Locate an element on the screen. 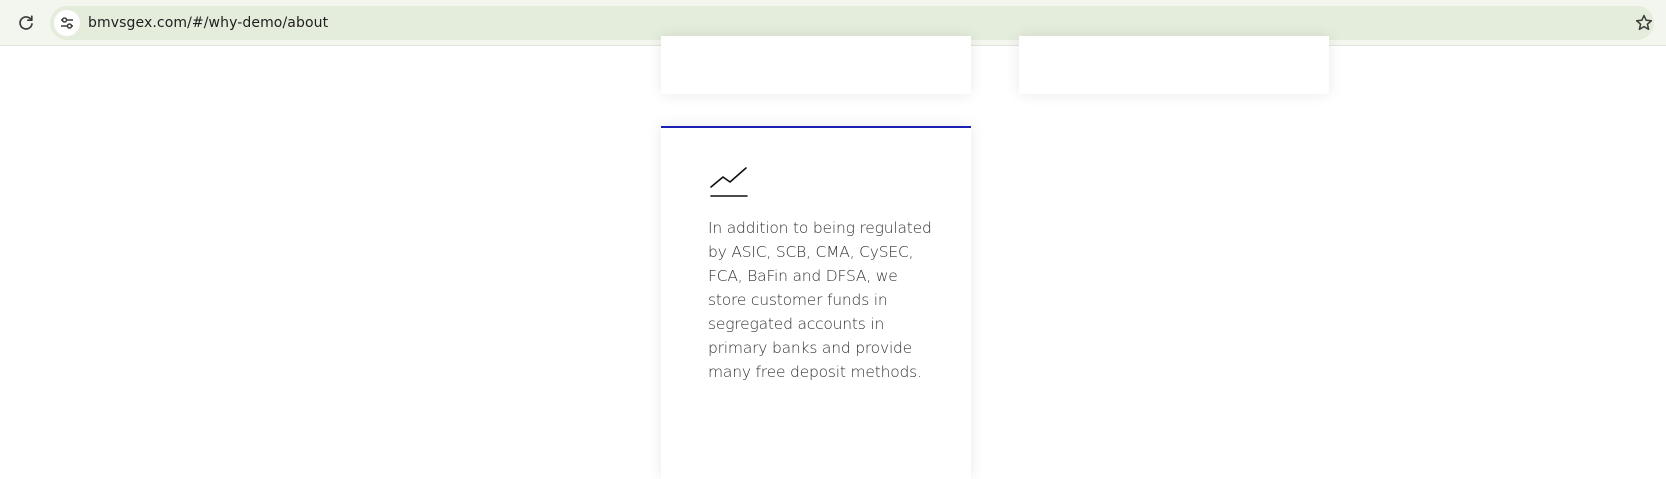 The height and width of the screenshot is (479, 1666). star-icon is located at coordinates (1644, 23).